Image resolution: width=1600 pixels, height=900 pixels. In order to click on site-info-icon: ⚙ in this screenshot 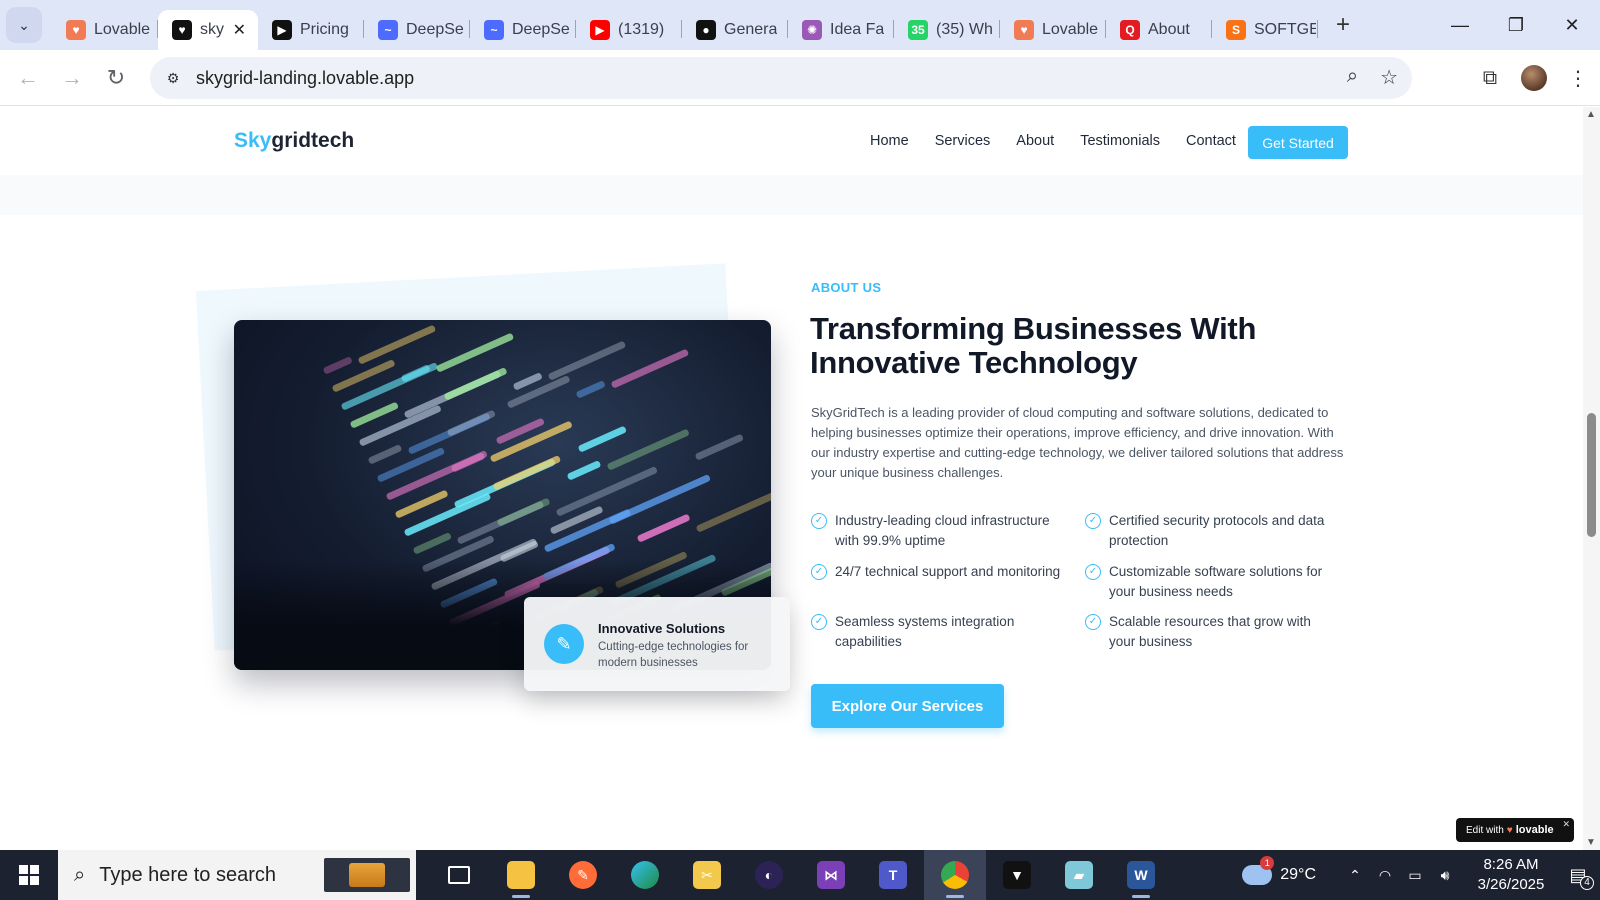, I will do `click(173, 78)`.